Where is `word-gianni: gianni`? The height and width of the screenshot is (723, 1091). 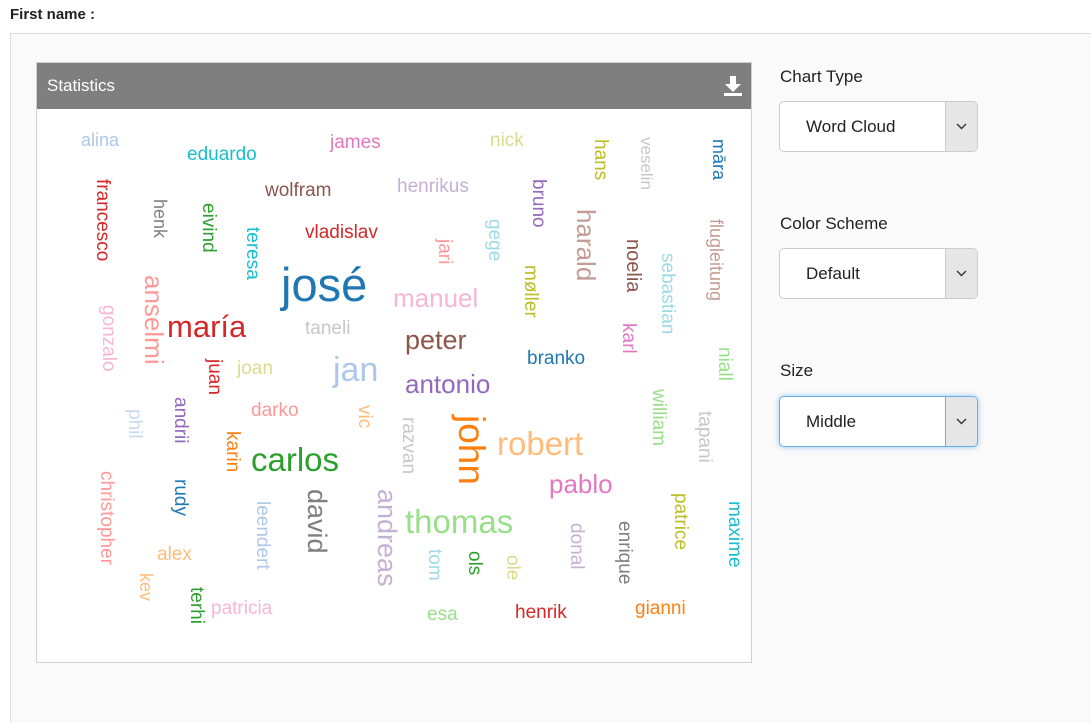 word-gianni: gianni is located at coordinates (660, 608).